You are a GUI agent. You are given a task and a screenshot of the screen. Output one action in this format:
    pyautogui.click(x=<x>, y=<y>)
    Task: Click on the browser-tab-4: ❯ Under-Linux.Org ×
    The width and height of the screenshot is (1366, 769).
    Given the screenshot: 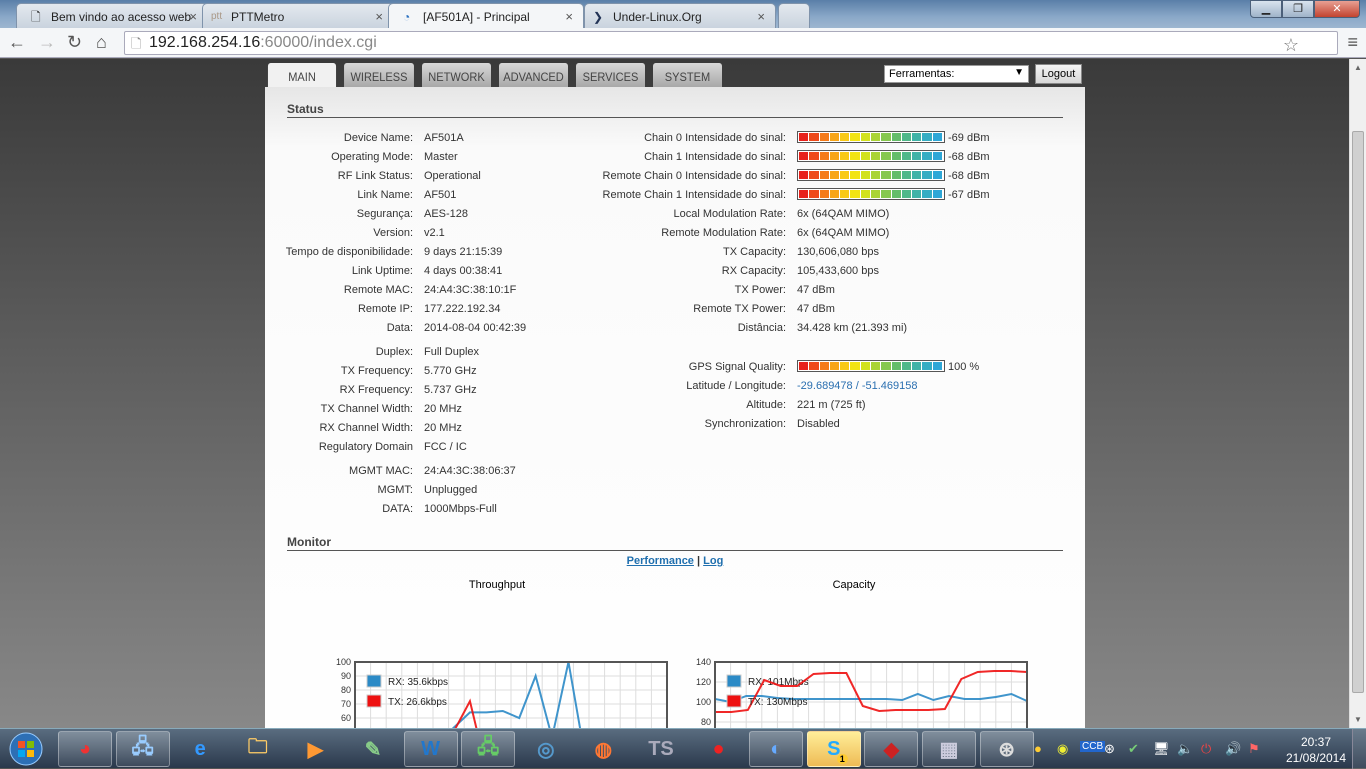 What is the action you would take?
    pyautogui.click(x=680, y=15)
    